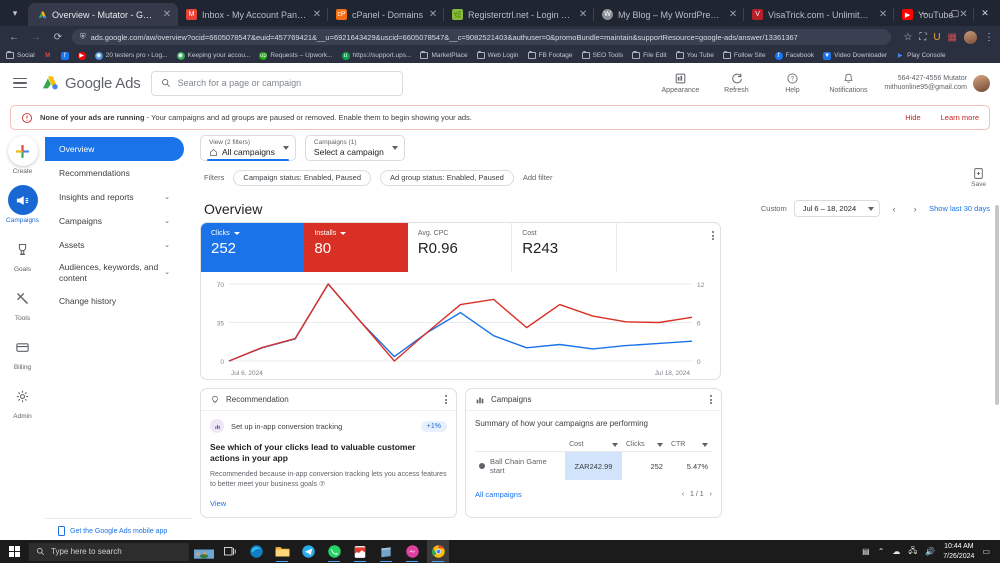  What do you see at coordinates (444, 55) in the screenshot?
I see `bookmark-item: MarketPlace` at bounding box center [444, 55].